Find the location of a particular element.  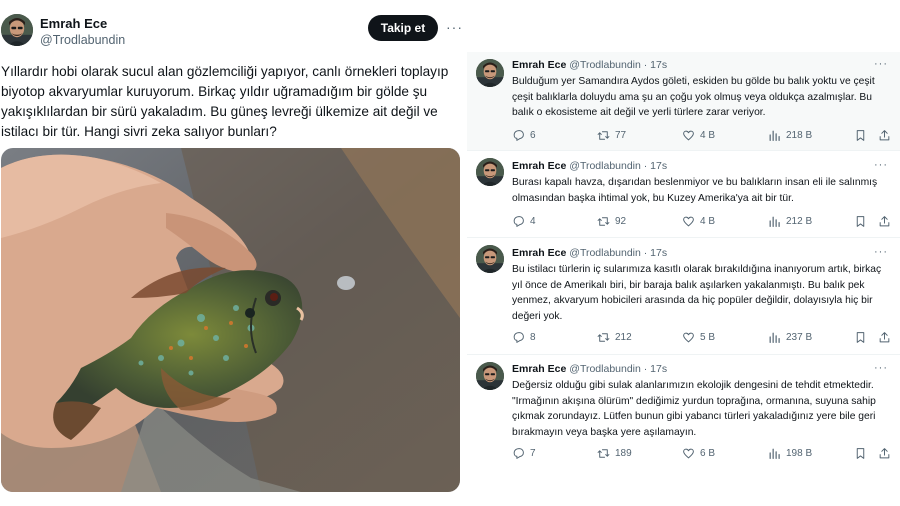

like-button: 6 B is located at coordinates (698, 453).